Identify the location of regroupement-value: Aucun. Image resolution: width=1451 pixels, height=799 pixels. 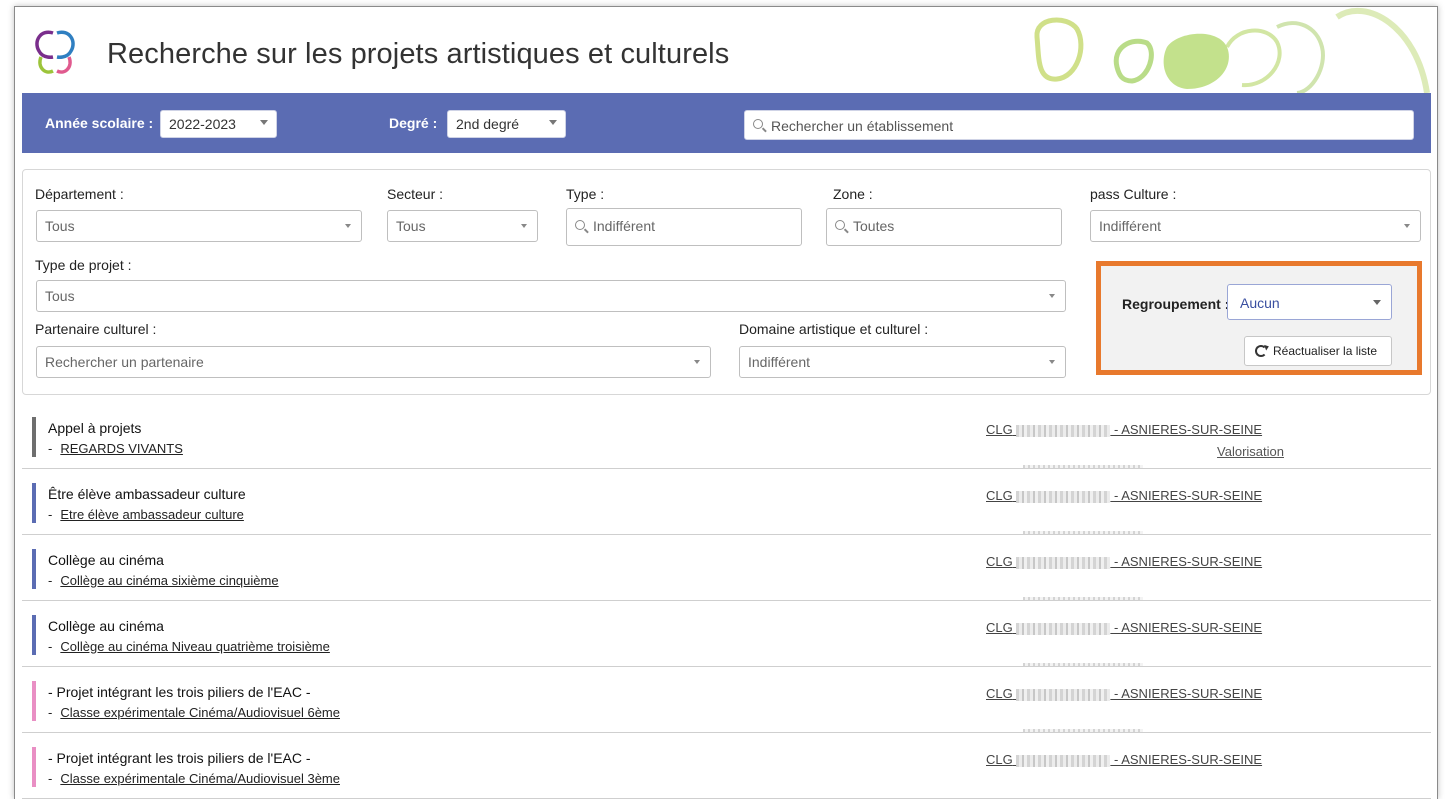
(1260, 303).